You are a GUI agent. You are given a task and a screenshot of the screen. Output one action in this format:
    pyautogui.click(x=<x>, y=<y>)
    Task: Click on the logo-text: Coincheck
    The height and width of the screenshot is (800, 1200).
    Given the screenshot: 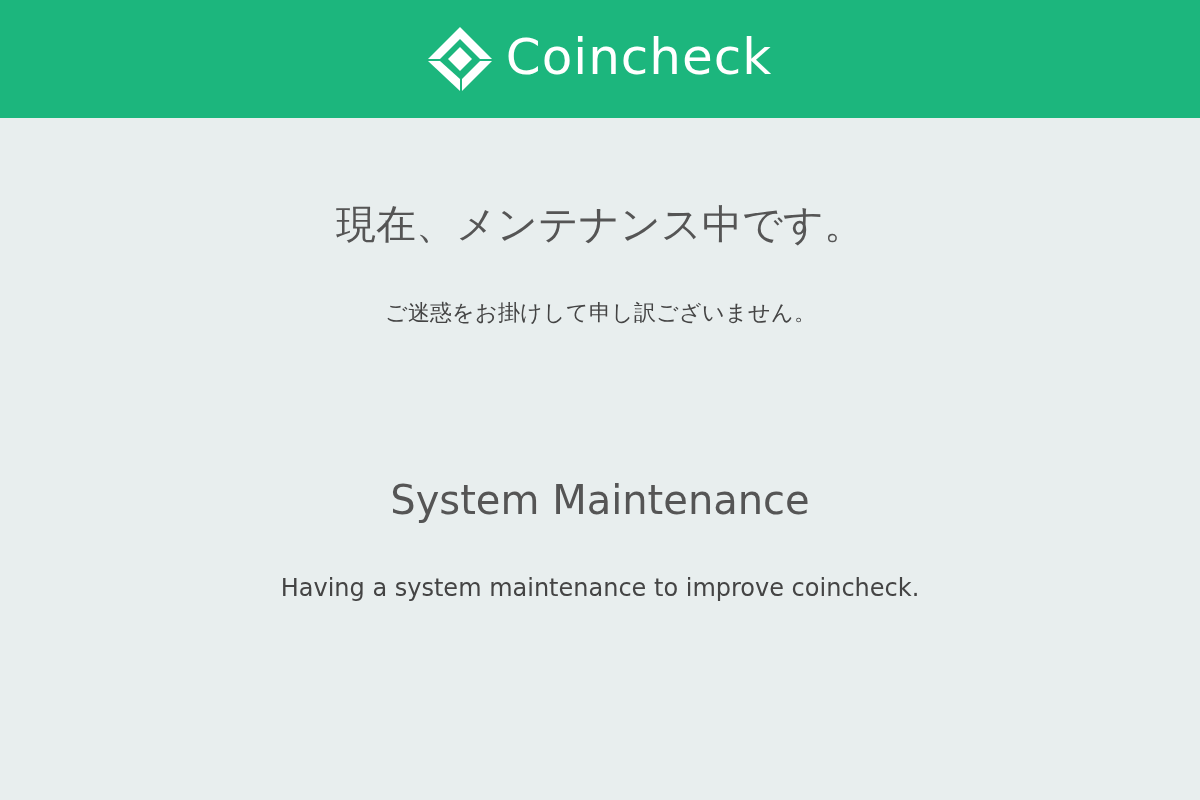 What is the action you would take?
    pyautogui.click(x=639, y=59)
    